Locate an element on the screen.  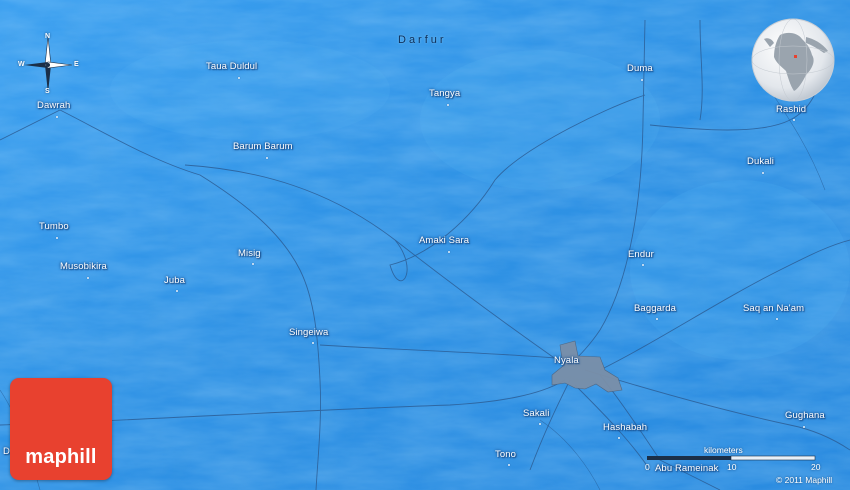
place-label: Misig is located at coordinates (249, 253).